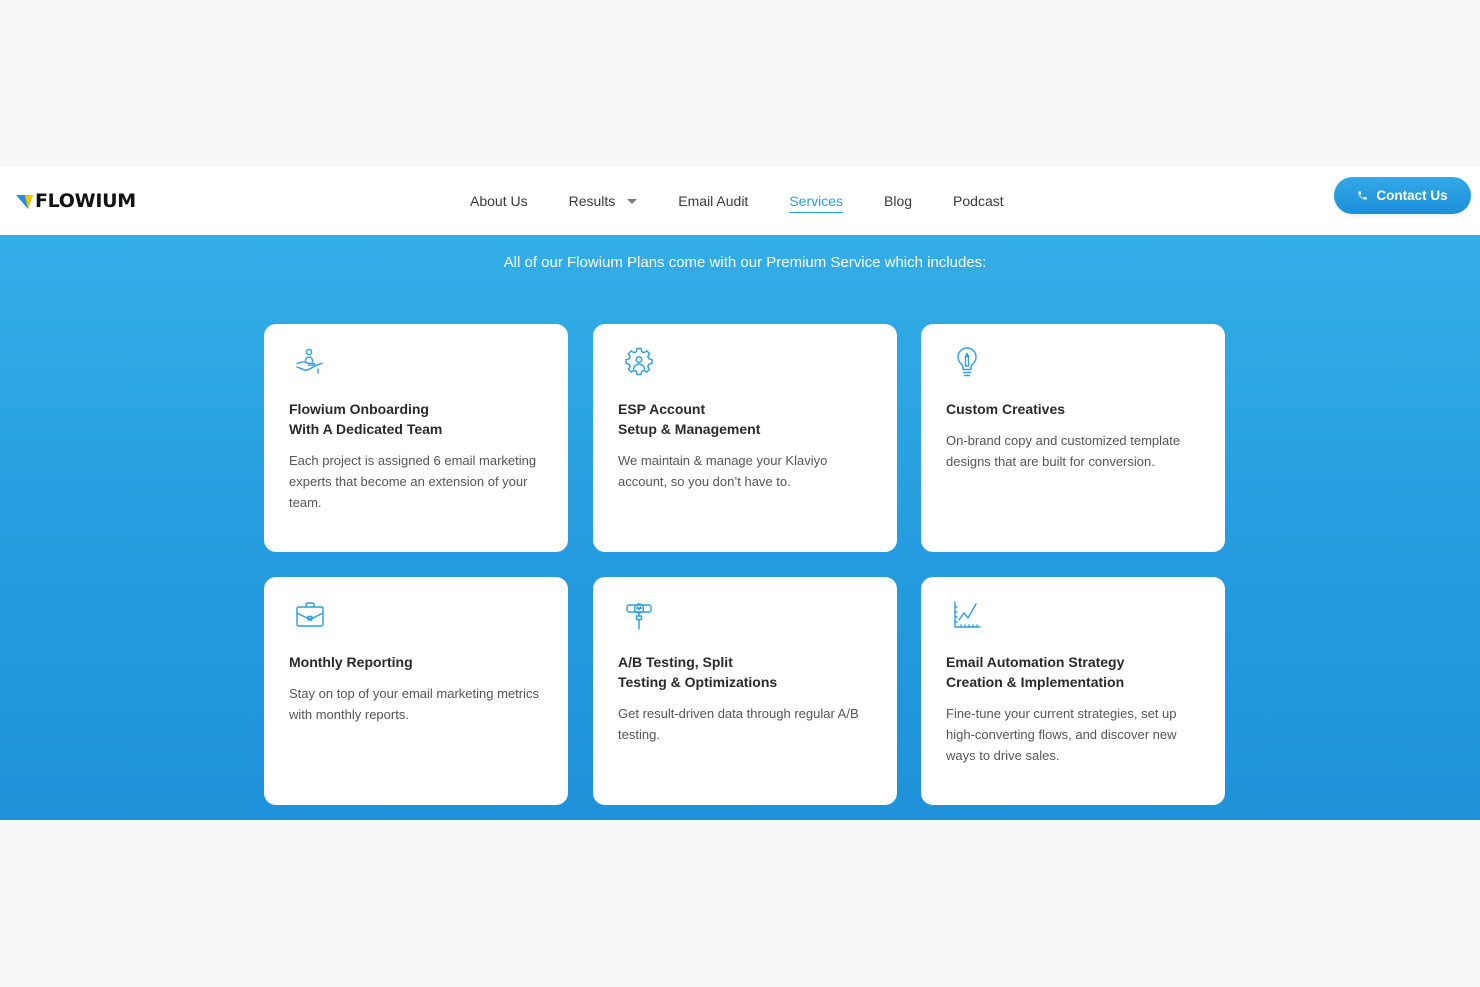 The width and height of the screenshot is (1480, 987). I want to click on nav-blog-label: Blog, so click(898, 201).